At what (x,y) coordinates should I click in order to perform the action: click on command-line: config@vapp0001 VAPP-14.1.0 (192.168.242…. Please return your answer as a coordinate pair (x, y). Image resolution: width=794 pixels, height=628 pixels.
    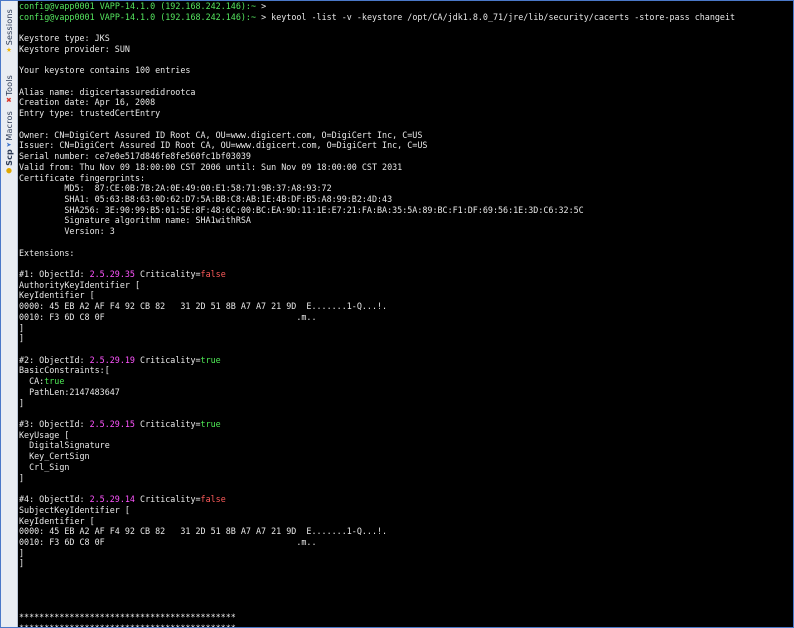
    Looking at the image, I should click on (377, 16).